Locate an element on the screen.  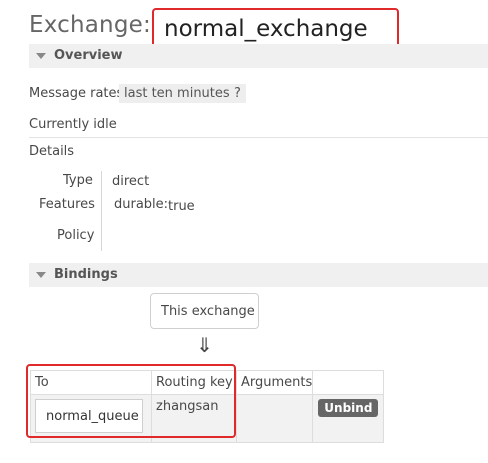
bindings-label: Bindings is located at coordinates (86, 274).